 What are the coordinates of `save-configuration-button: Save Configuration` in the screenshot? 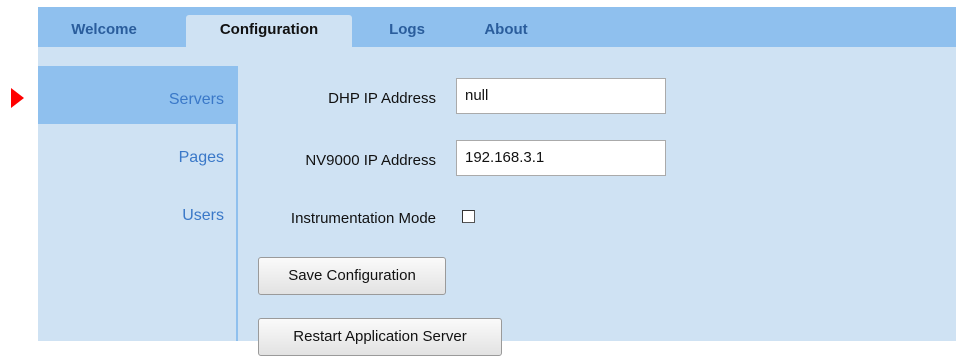 It's located at (352, 276).